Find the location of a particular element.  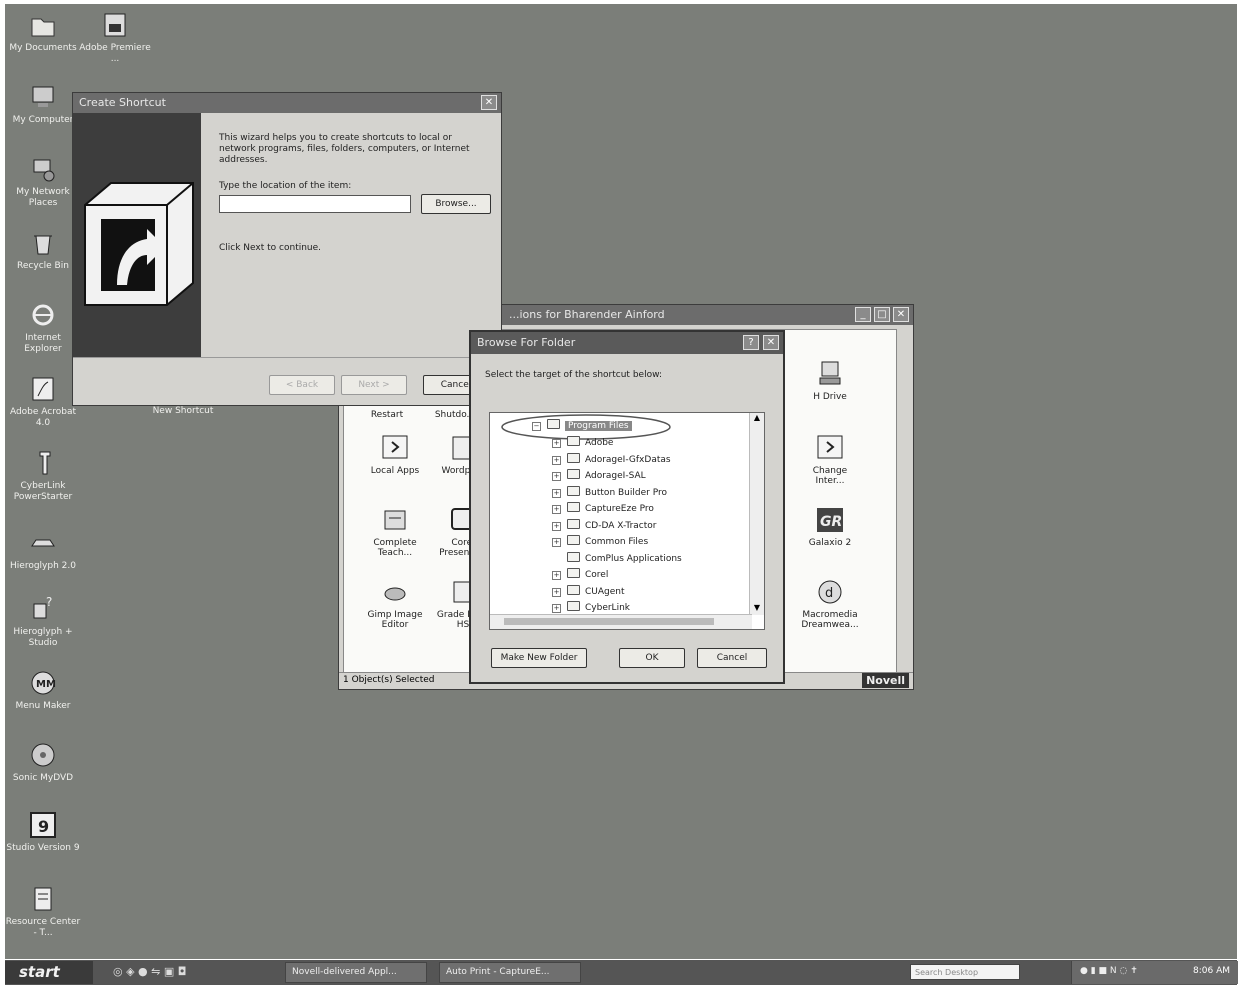

desktop-icon-studio: 9 Studio Version 9 is located at coordinates (43, 832).